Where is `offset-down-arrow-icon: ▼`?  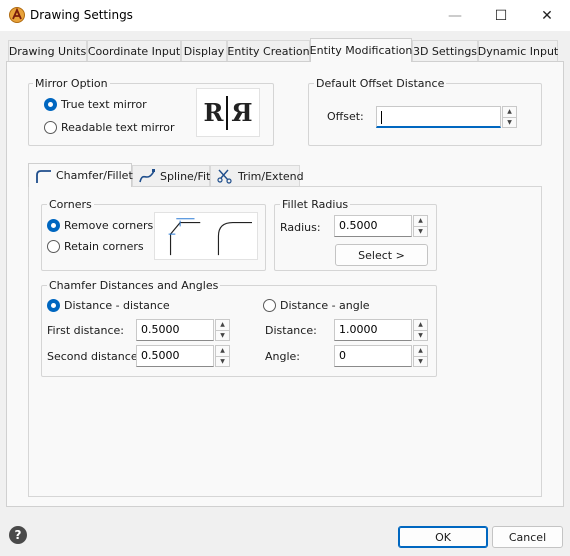
offset-down-arrow-icon: ▼ is located at coordinates (509, 122).